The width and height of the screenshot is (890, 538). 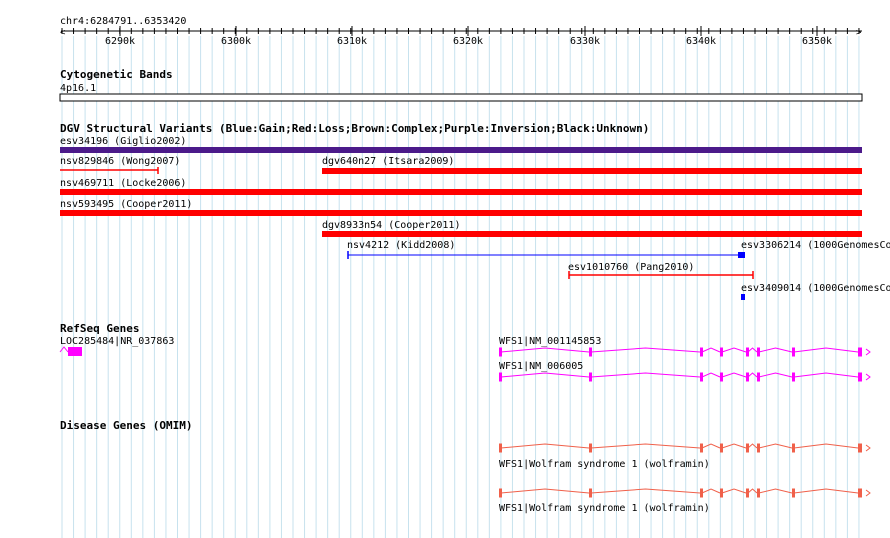 I want to click on dgv-feature-dgv8933n54, so click(x=592, y=234).